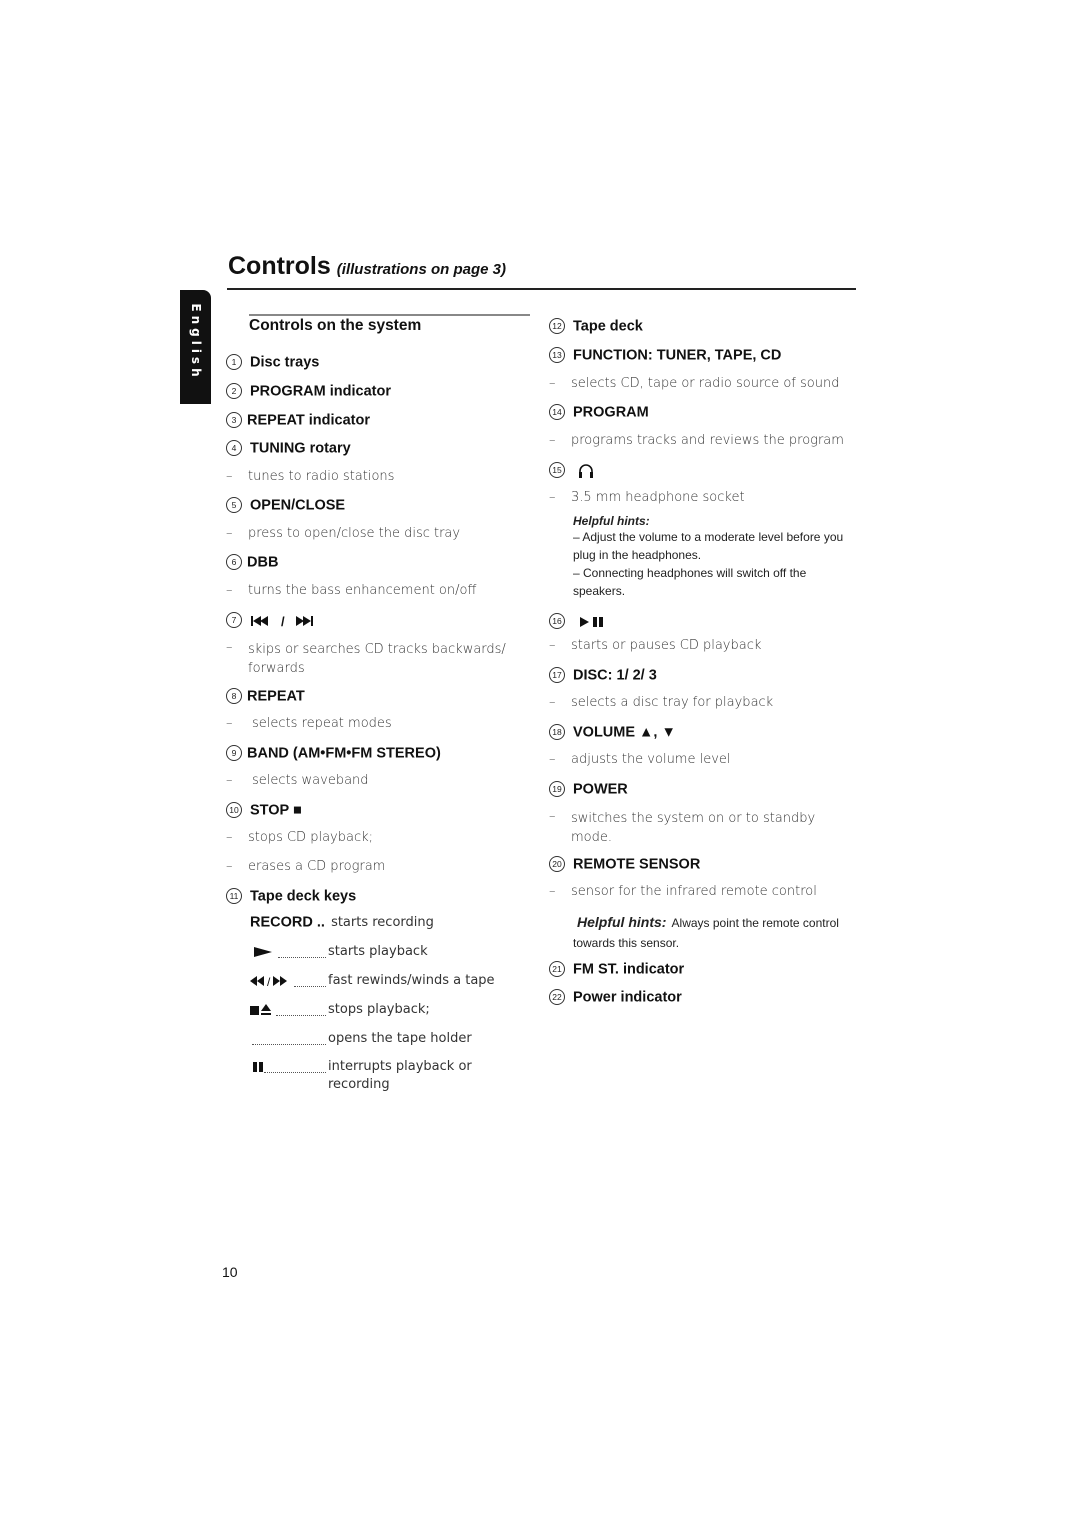 The height and width of the screenshot is (1528, 1080). I want to click on rewind-forward-icon: /, so click(268, 981).